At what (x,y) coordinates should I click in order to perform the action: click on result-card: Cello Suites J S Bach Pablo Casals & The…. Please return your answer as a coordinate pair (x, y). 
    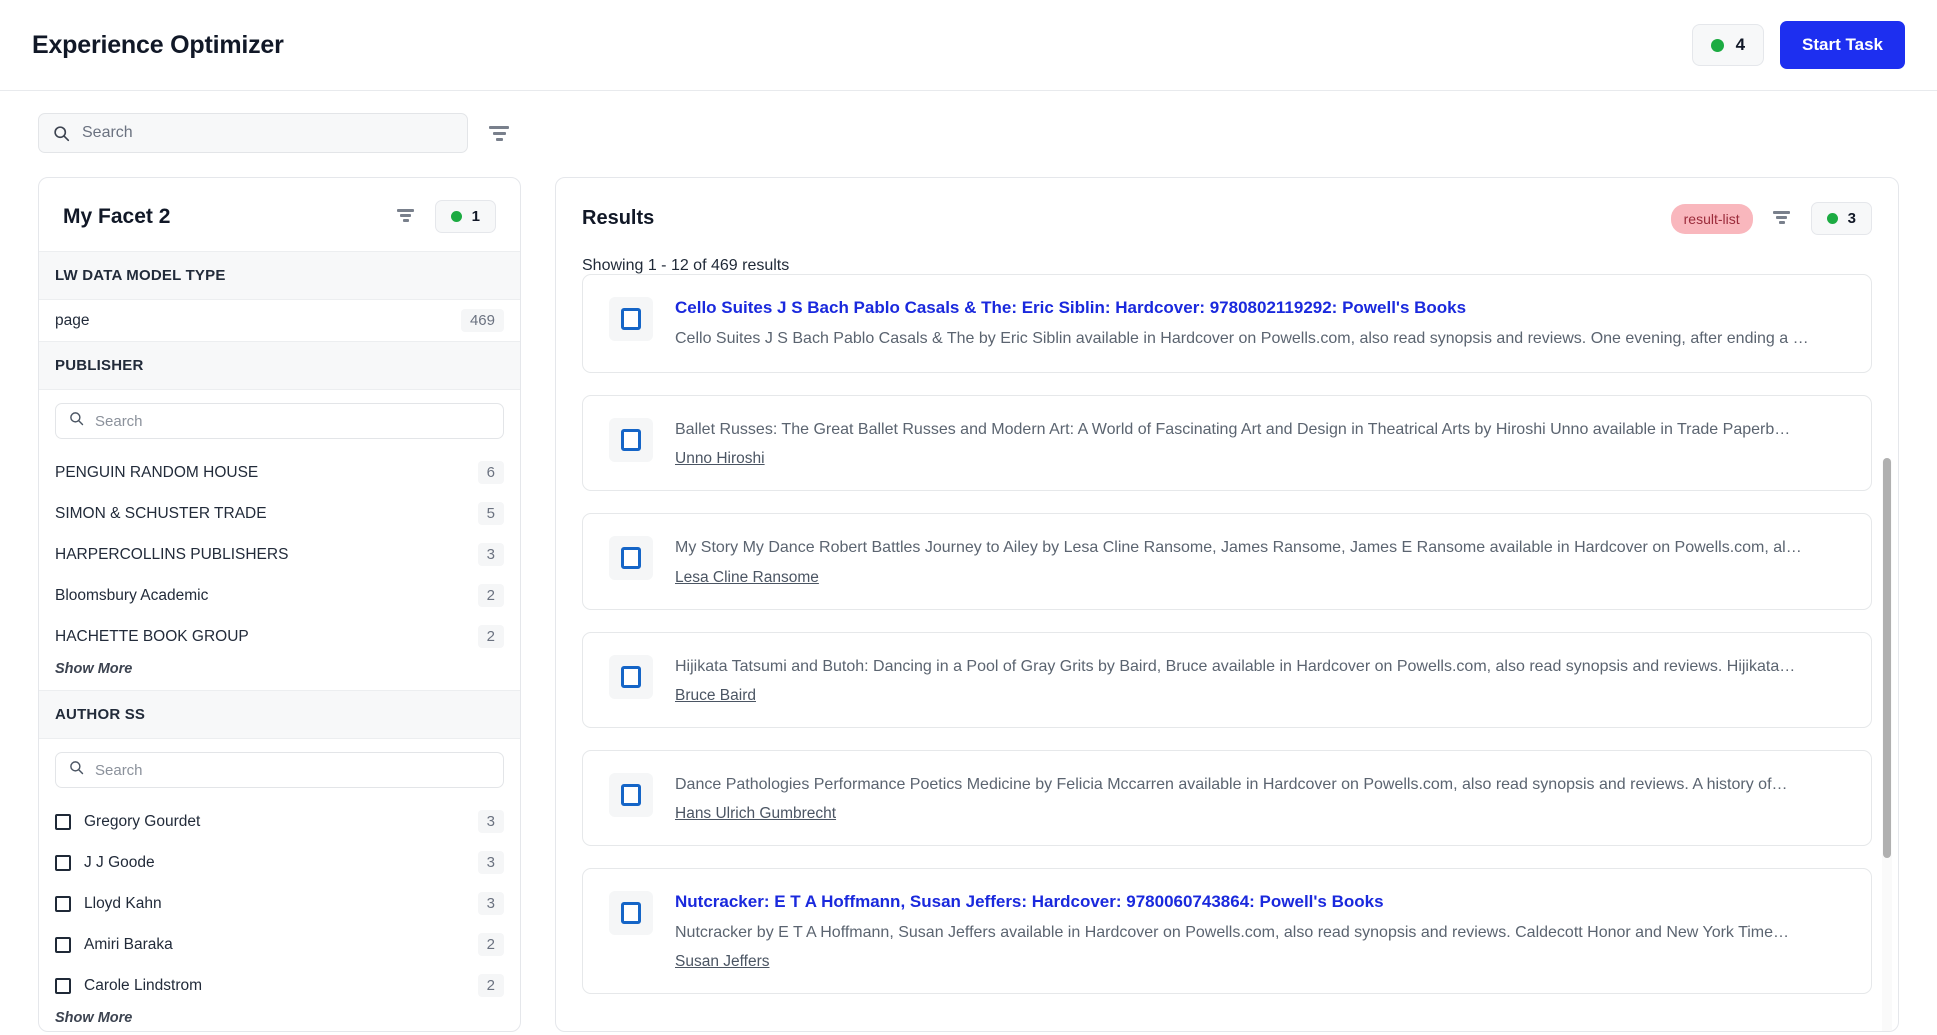
    Looking at the image, I should click on (1227, 324).